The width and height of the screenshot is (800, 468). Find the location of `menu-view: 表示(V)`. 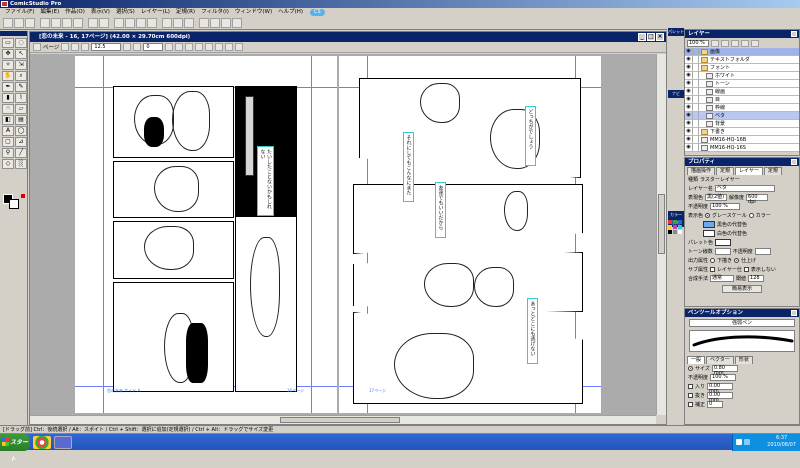

menu-view: 表示(V) is located at coordinates (100, 12).